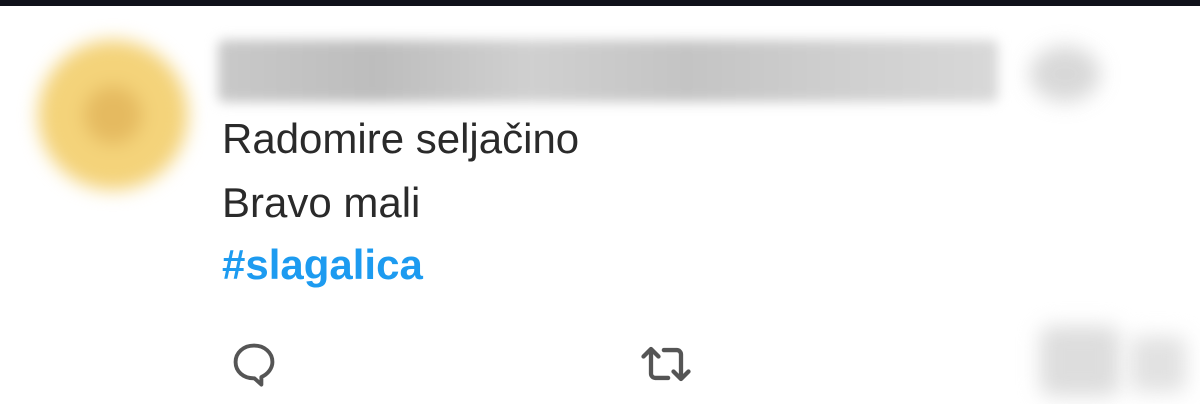  I want to click on retweet-icon, so click(666, 364).